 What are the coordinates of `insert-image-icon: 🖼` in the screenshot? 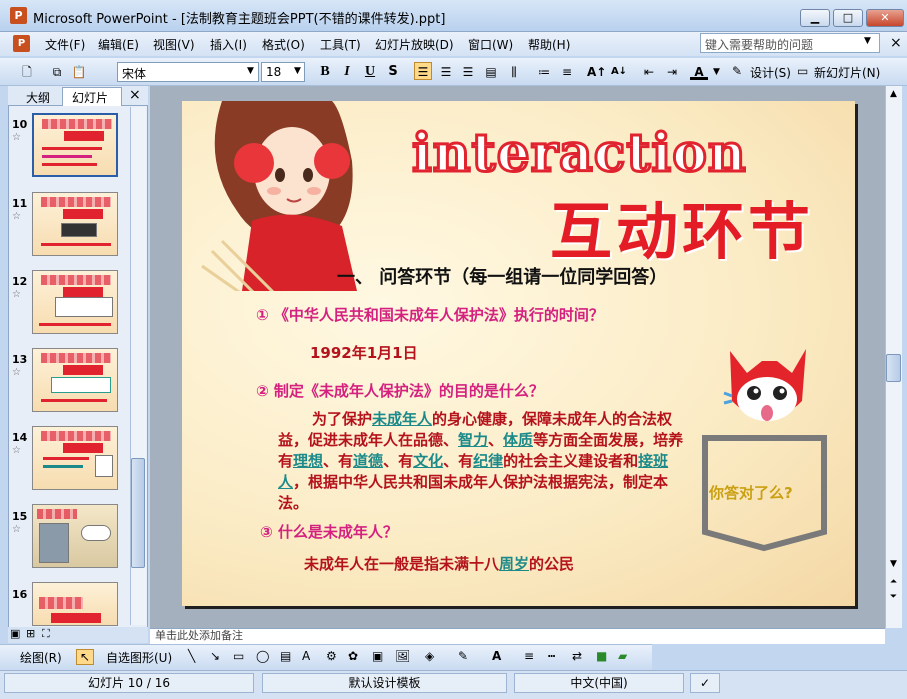 It's located at (402, 656).